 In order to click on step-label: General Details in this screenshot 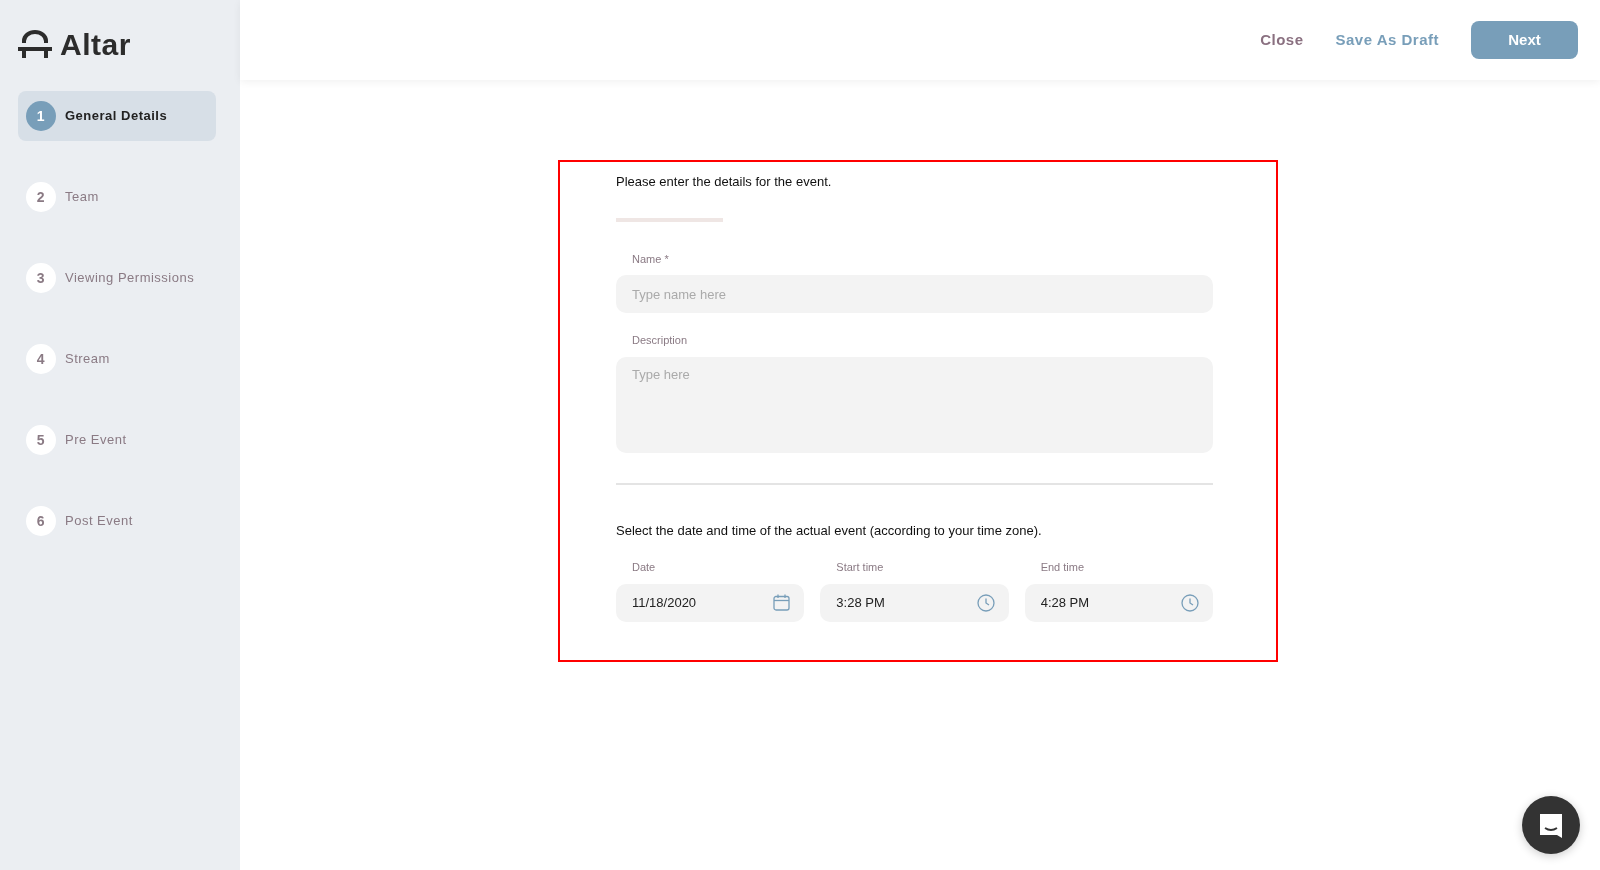, I will do `click(116, 116)`.